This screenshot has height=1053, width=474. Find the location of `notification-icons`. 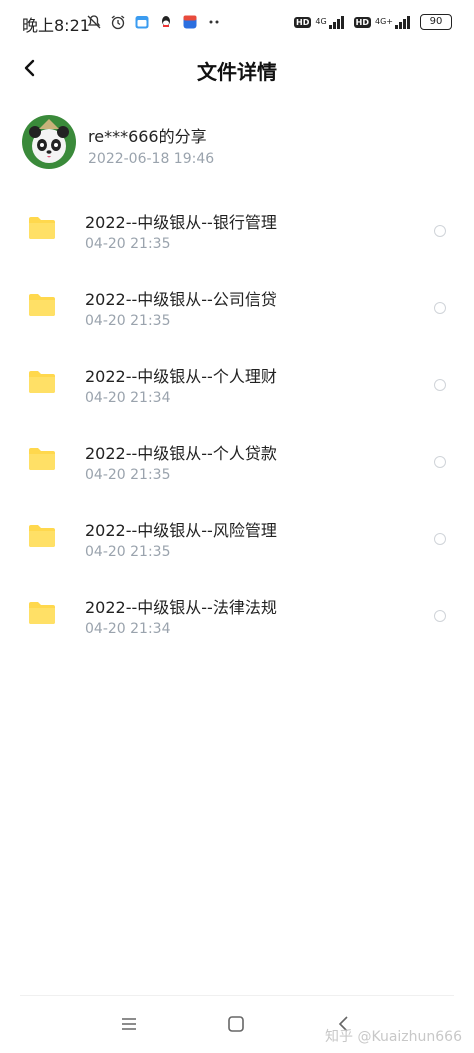

notification-icons is located at coordinates (154, 22).